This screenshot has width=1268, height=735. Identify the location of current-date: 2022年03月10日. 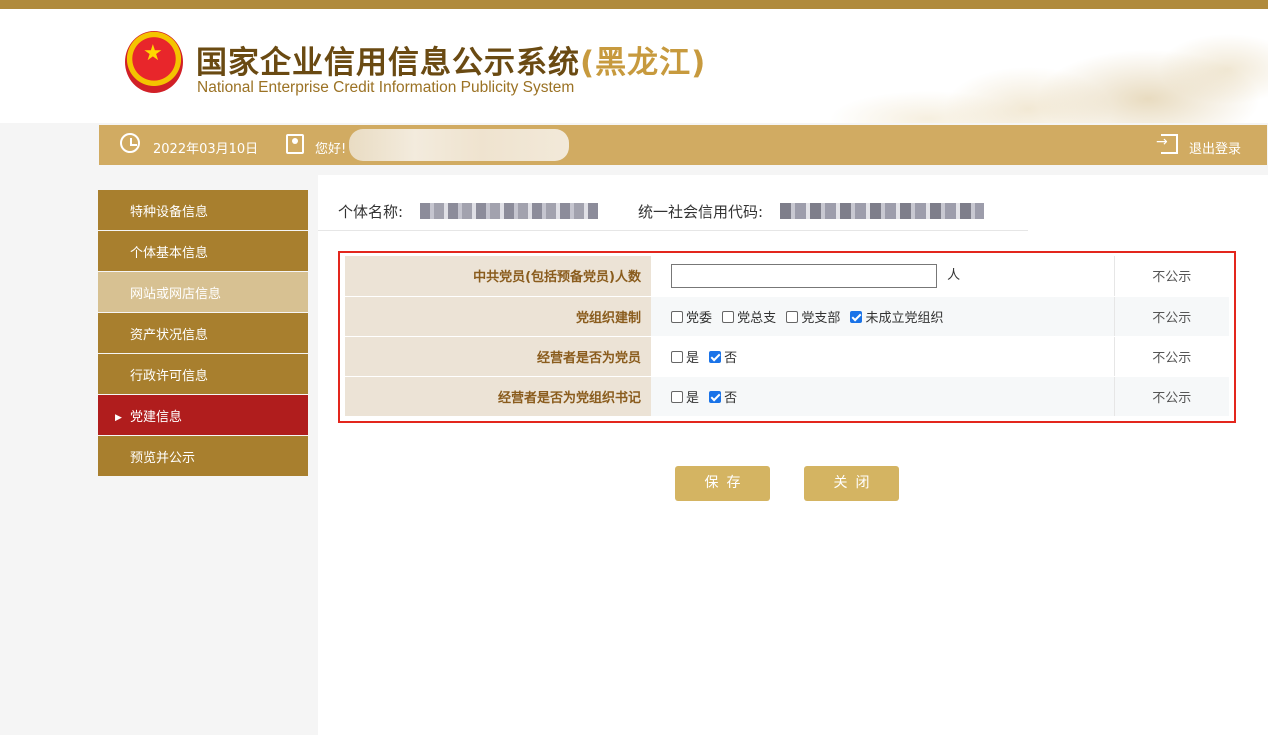
(206, 149).